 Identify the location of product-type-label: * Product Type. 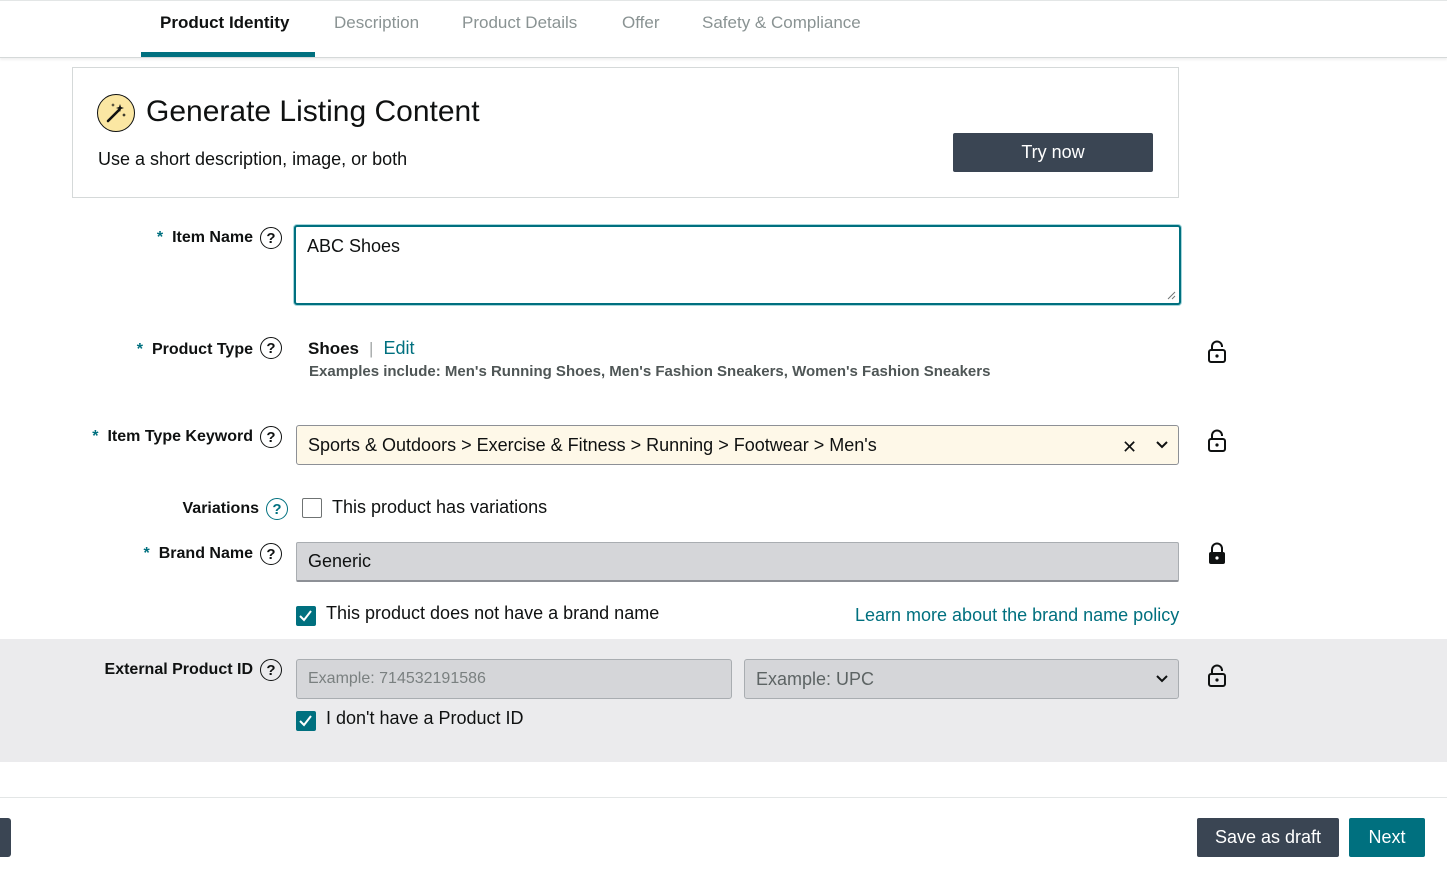
(195, 350).